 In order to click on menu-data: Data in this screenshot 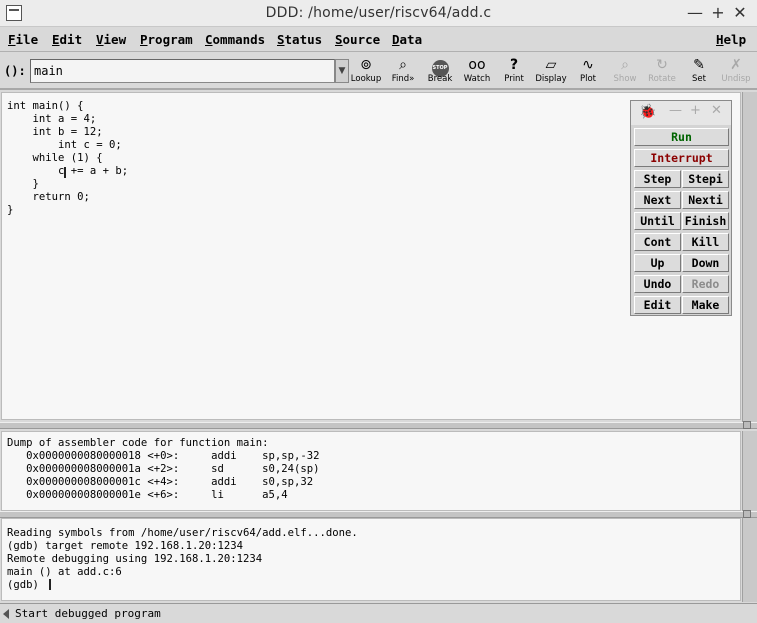, I will do `click(407, 39)`.